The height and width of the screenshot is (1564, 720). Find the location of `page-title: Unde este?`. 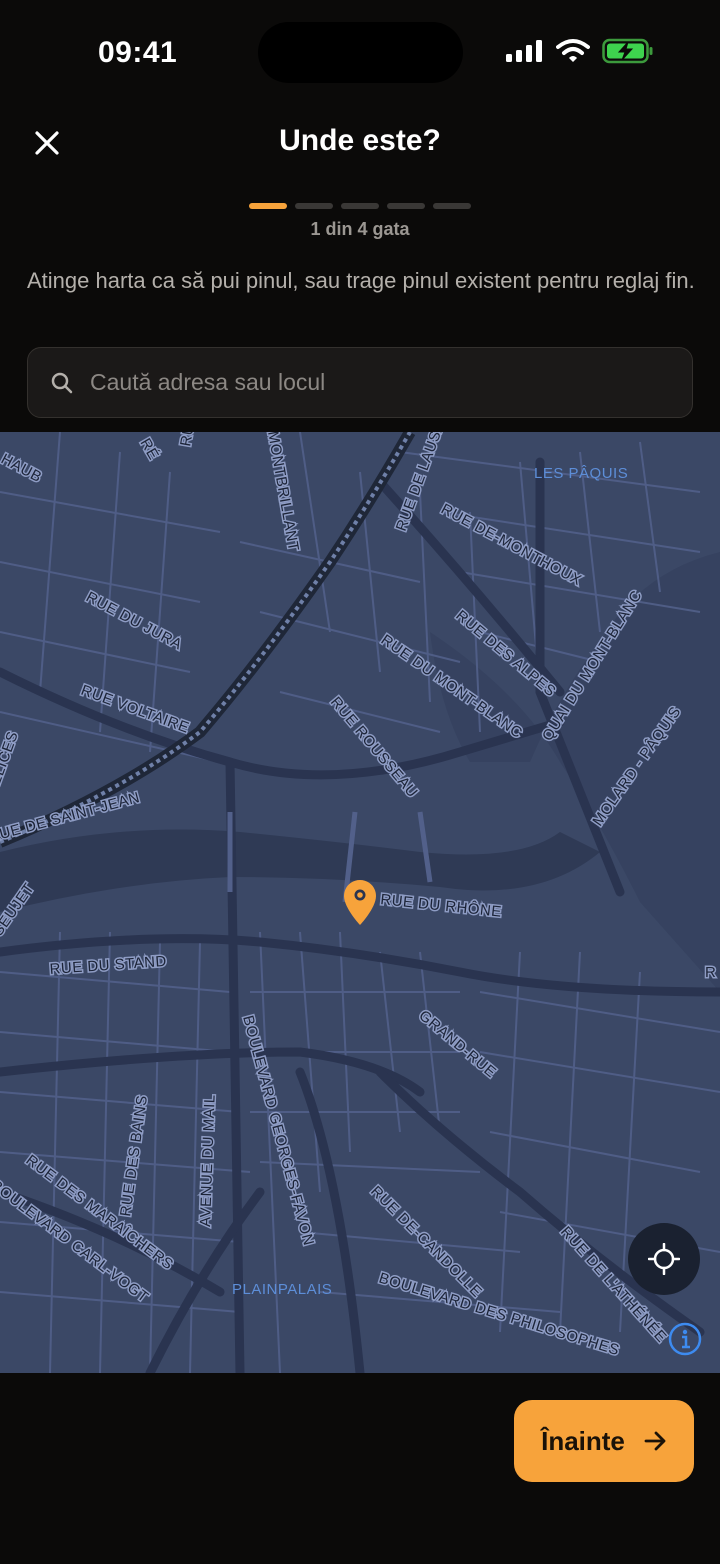

page-title: Unde este? is located at coordinates (360, 140).